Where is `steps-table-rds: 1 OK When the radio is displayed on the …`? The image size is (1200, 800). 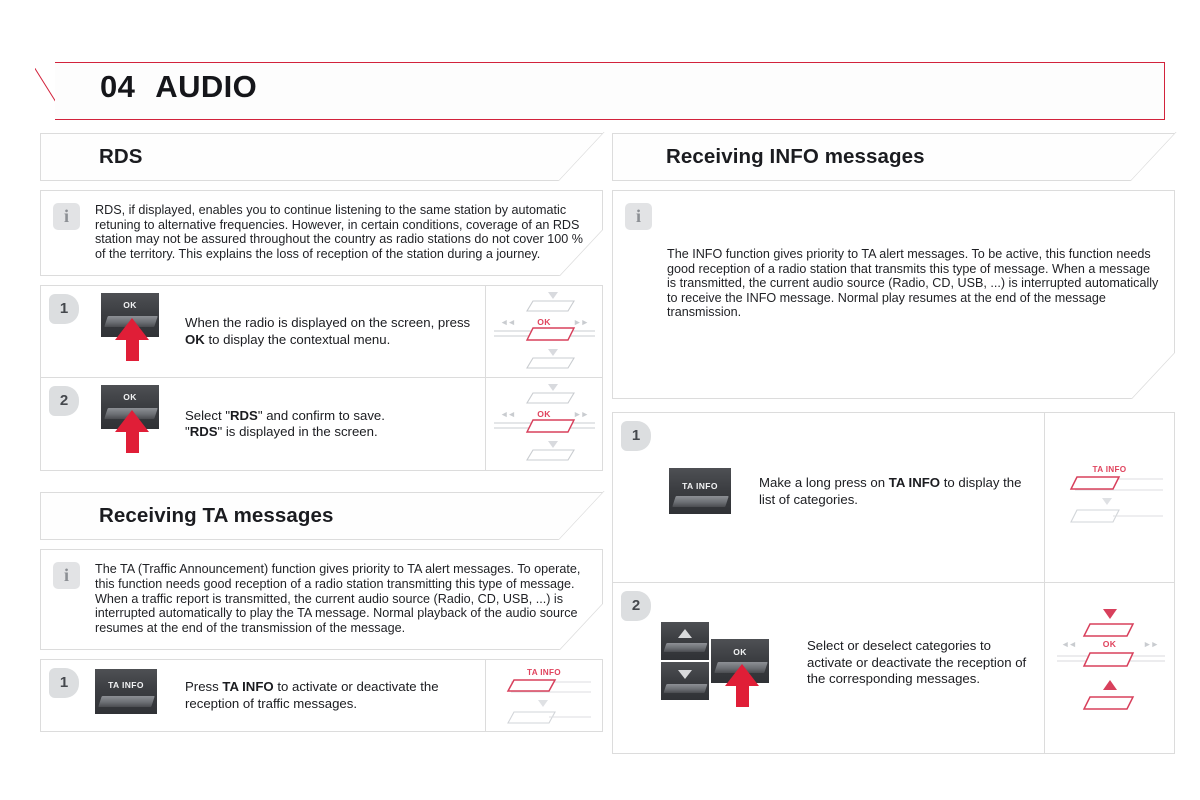
steps-table-rds: 1 OK When the radio is displayed on the … is located at coordinates (321, 378).